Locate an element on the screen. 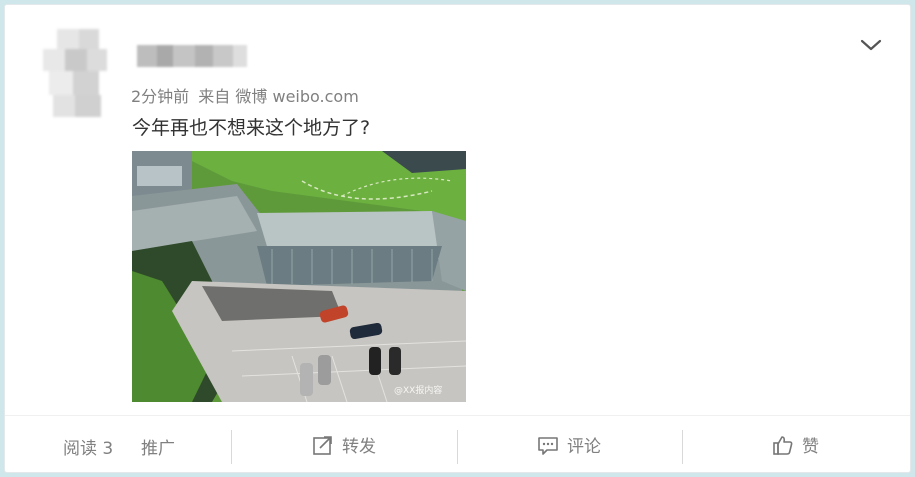 The image size is (915, 477). promote-button: 推广 is located at coordinates (158, 446).